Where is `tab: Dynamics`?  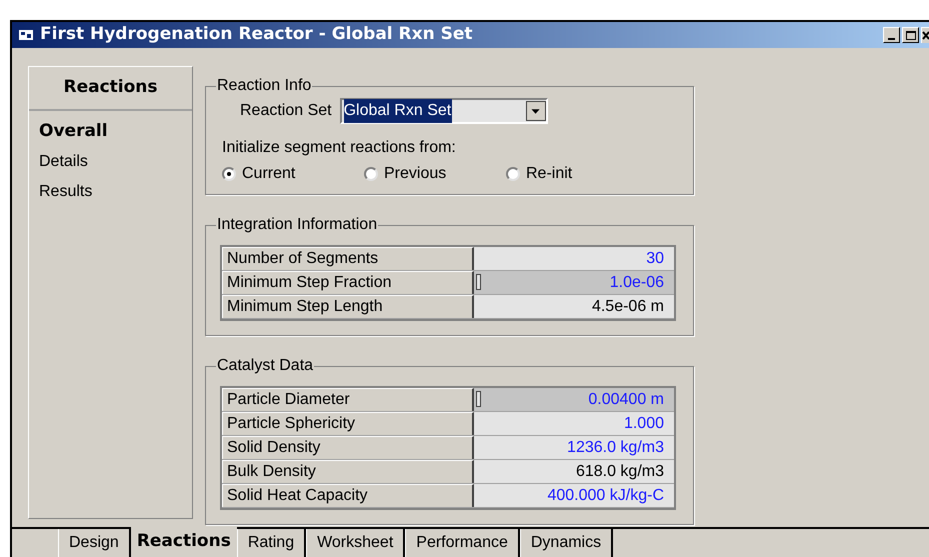
tab: Dynamics is located at coordinates (567, 543).